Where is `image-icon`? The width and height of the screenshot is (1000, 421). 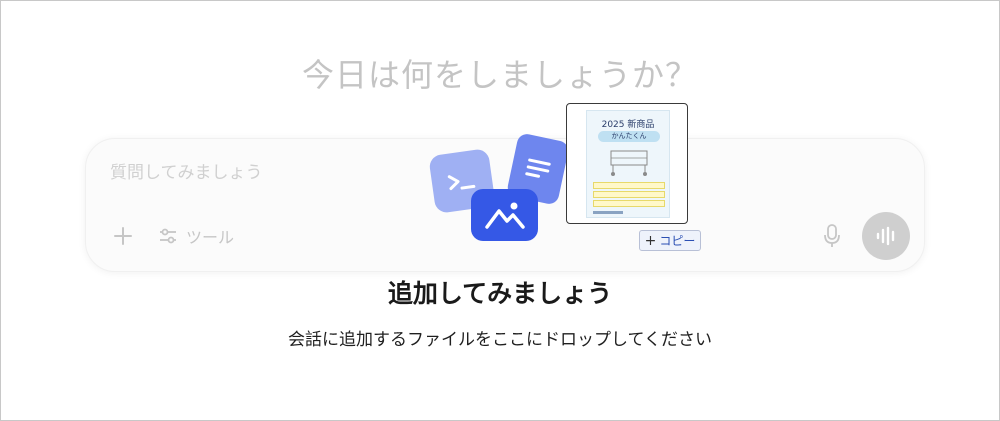 image-icon is located at coordinates (504, 215).